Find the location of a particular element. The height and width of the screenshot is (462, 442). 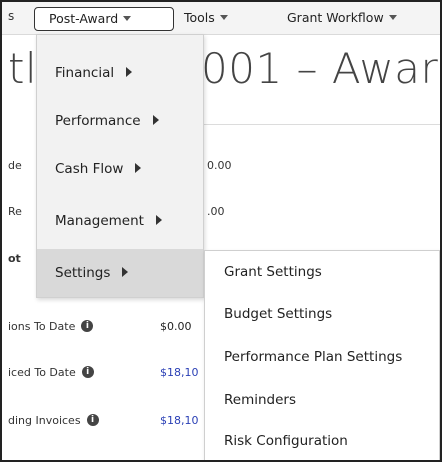

menu-item-settings: Settings is located at coordinates (120, 273).